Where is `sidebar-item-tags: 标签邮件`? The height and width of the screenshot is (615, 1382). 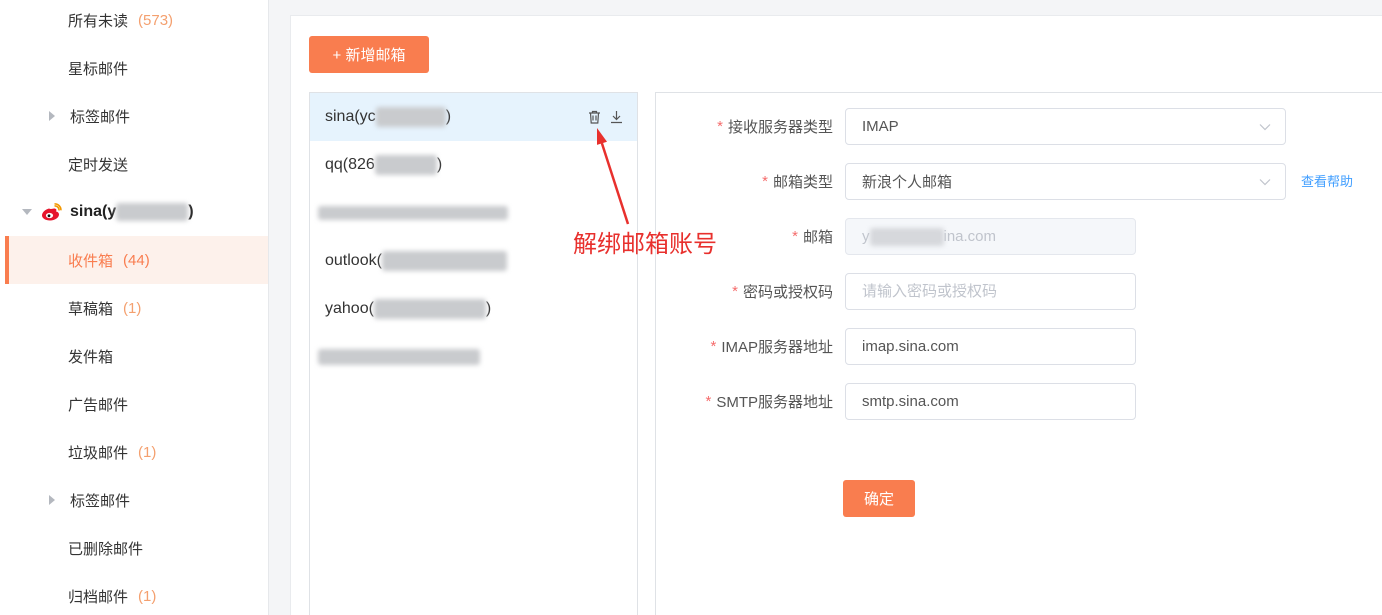
sidebar-item-tags: 标签邮件 is located at coordinates (134, 116).